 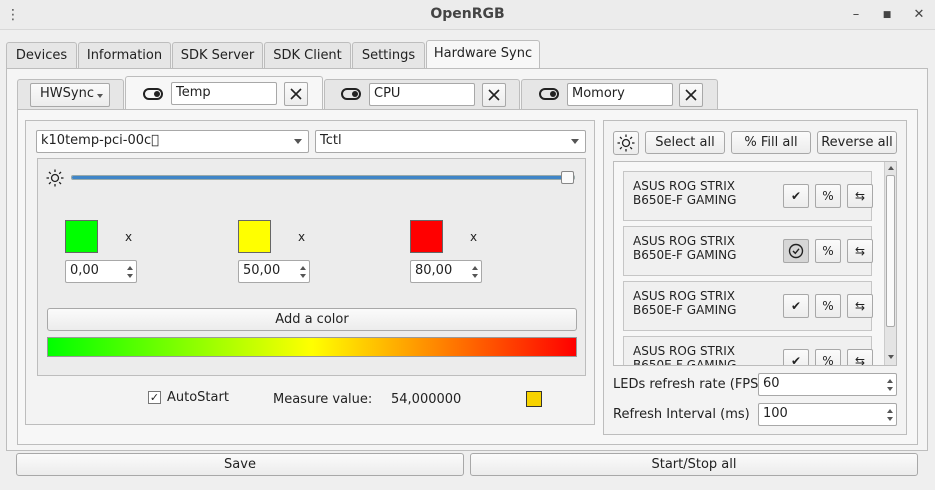 I want to click on reverse-all-button: Reverse all, so click(x=857, y=142).